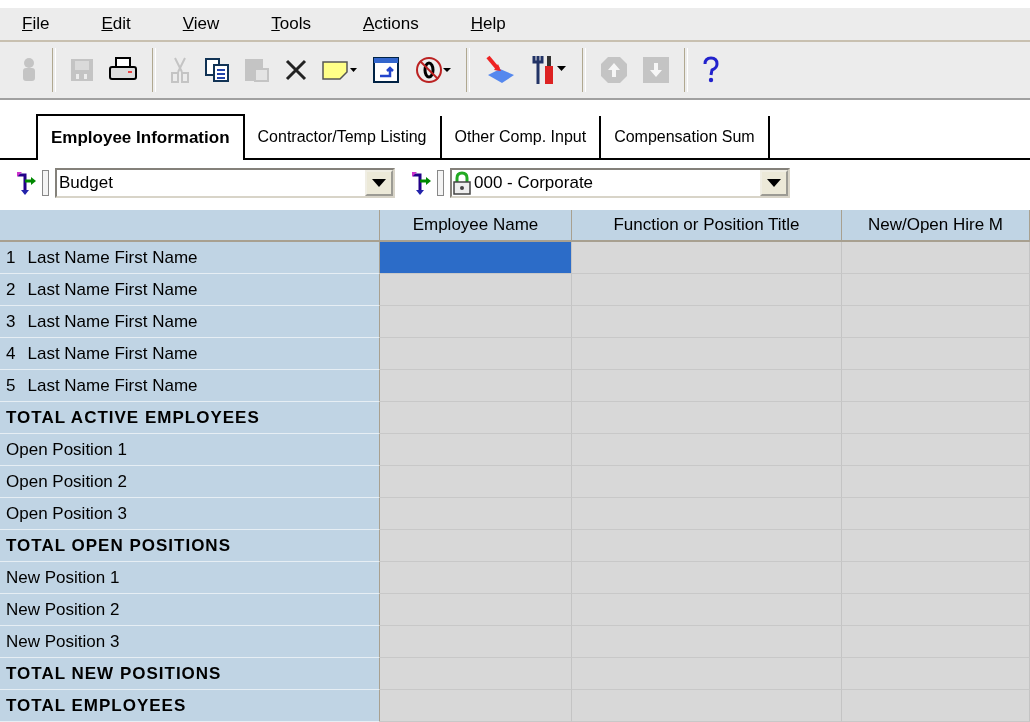 Image resolution: width=1030 pixels, height=722 pixels. What do you see at coordinates (476, 226) in the screenshot?
I see `column-header: Employee Name` at bounding box center [476, 226].